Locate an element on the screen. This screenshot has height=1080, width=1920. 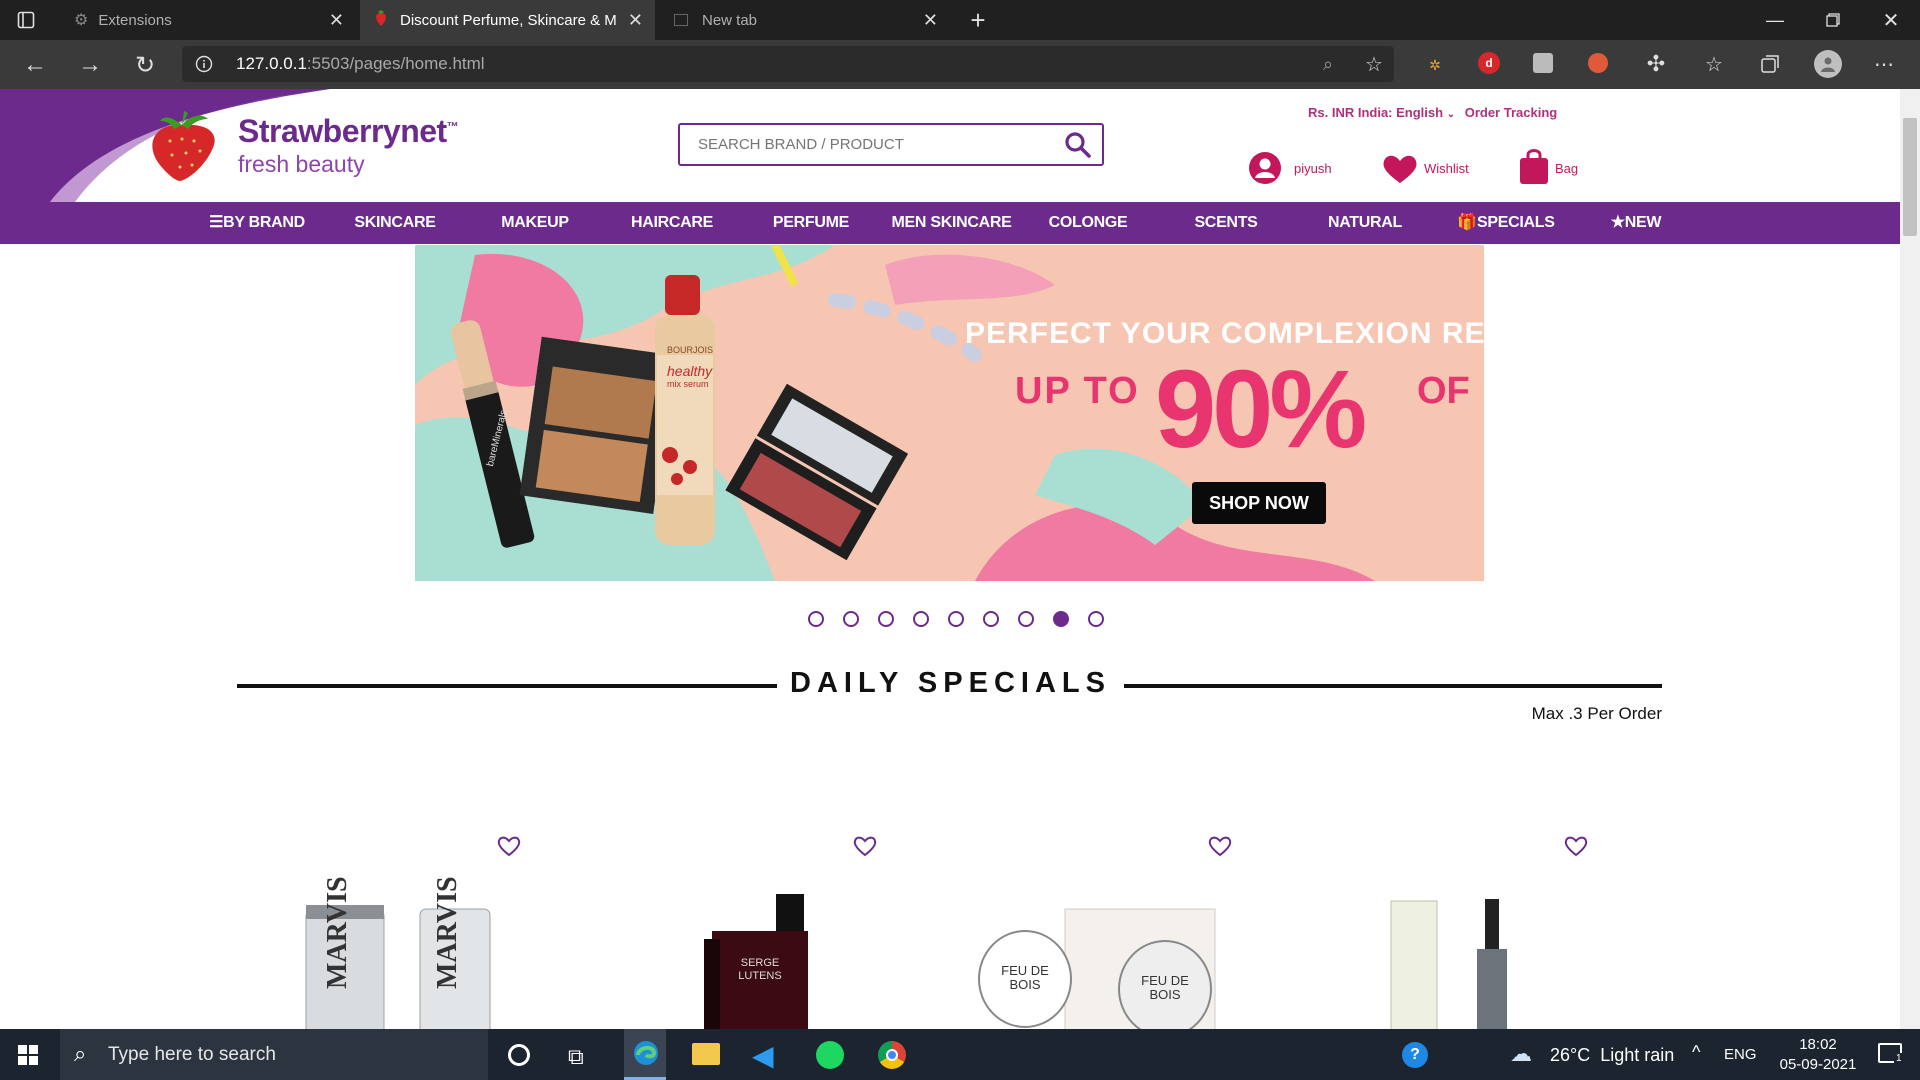
info-icon is located at coordinates (204, 64).